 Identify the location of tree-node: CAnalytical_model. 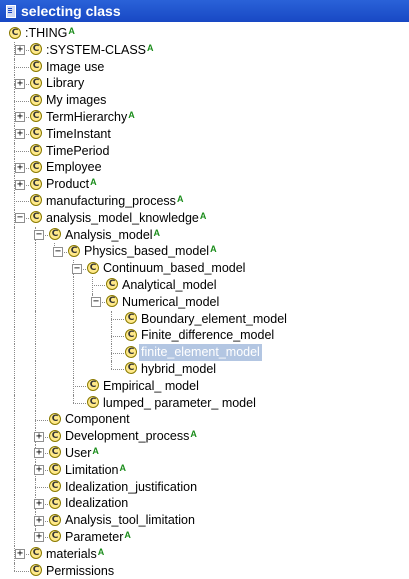
(204, 285).